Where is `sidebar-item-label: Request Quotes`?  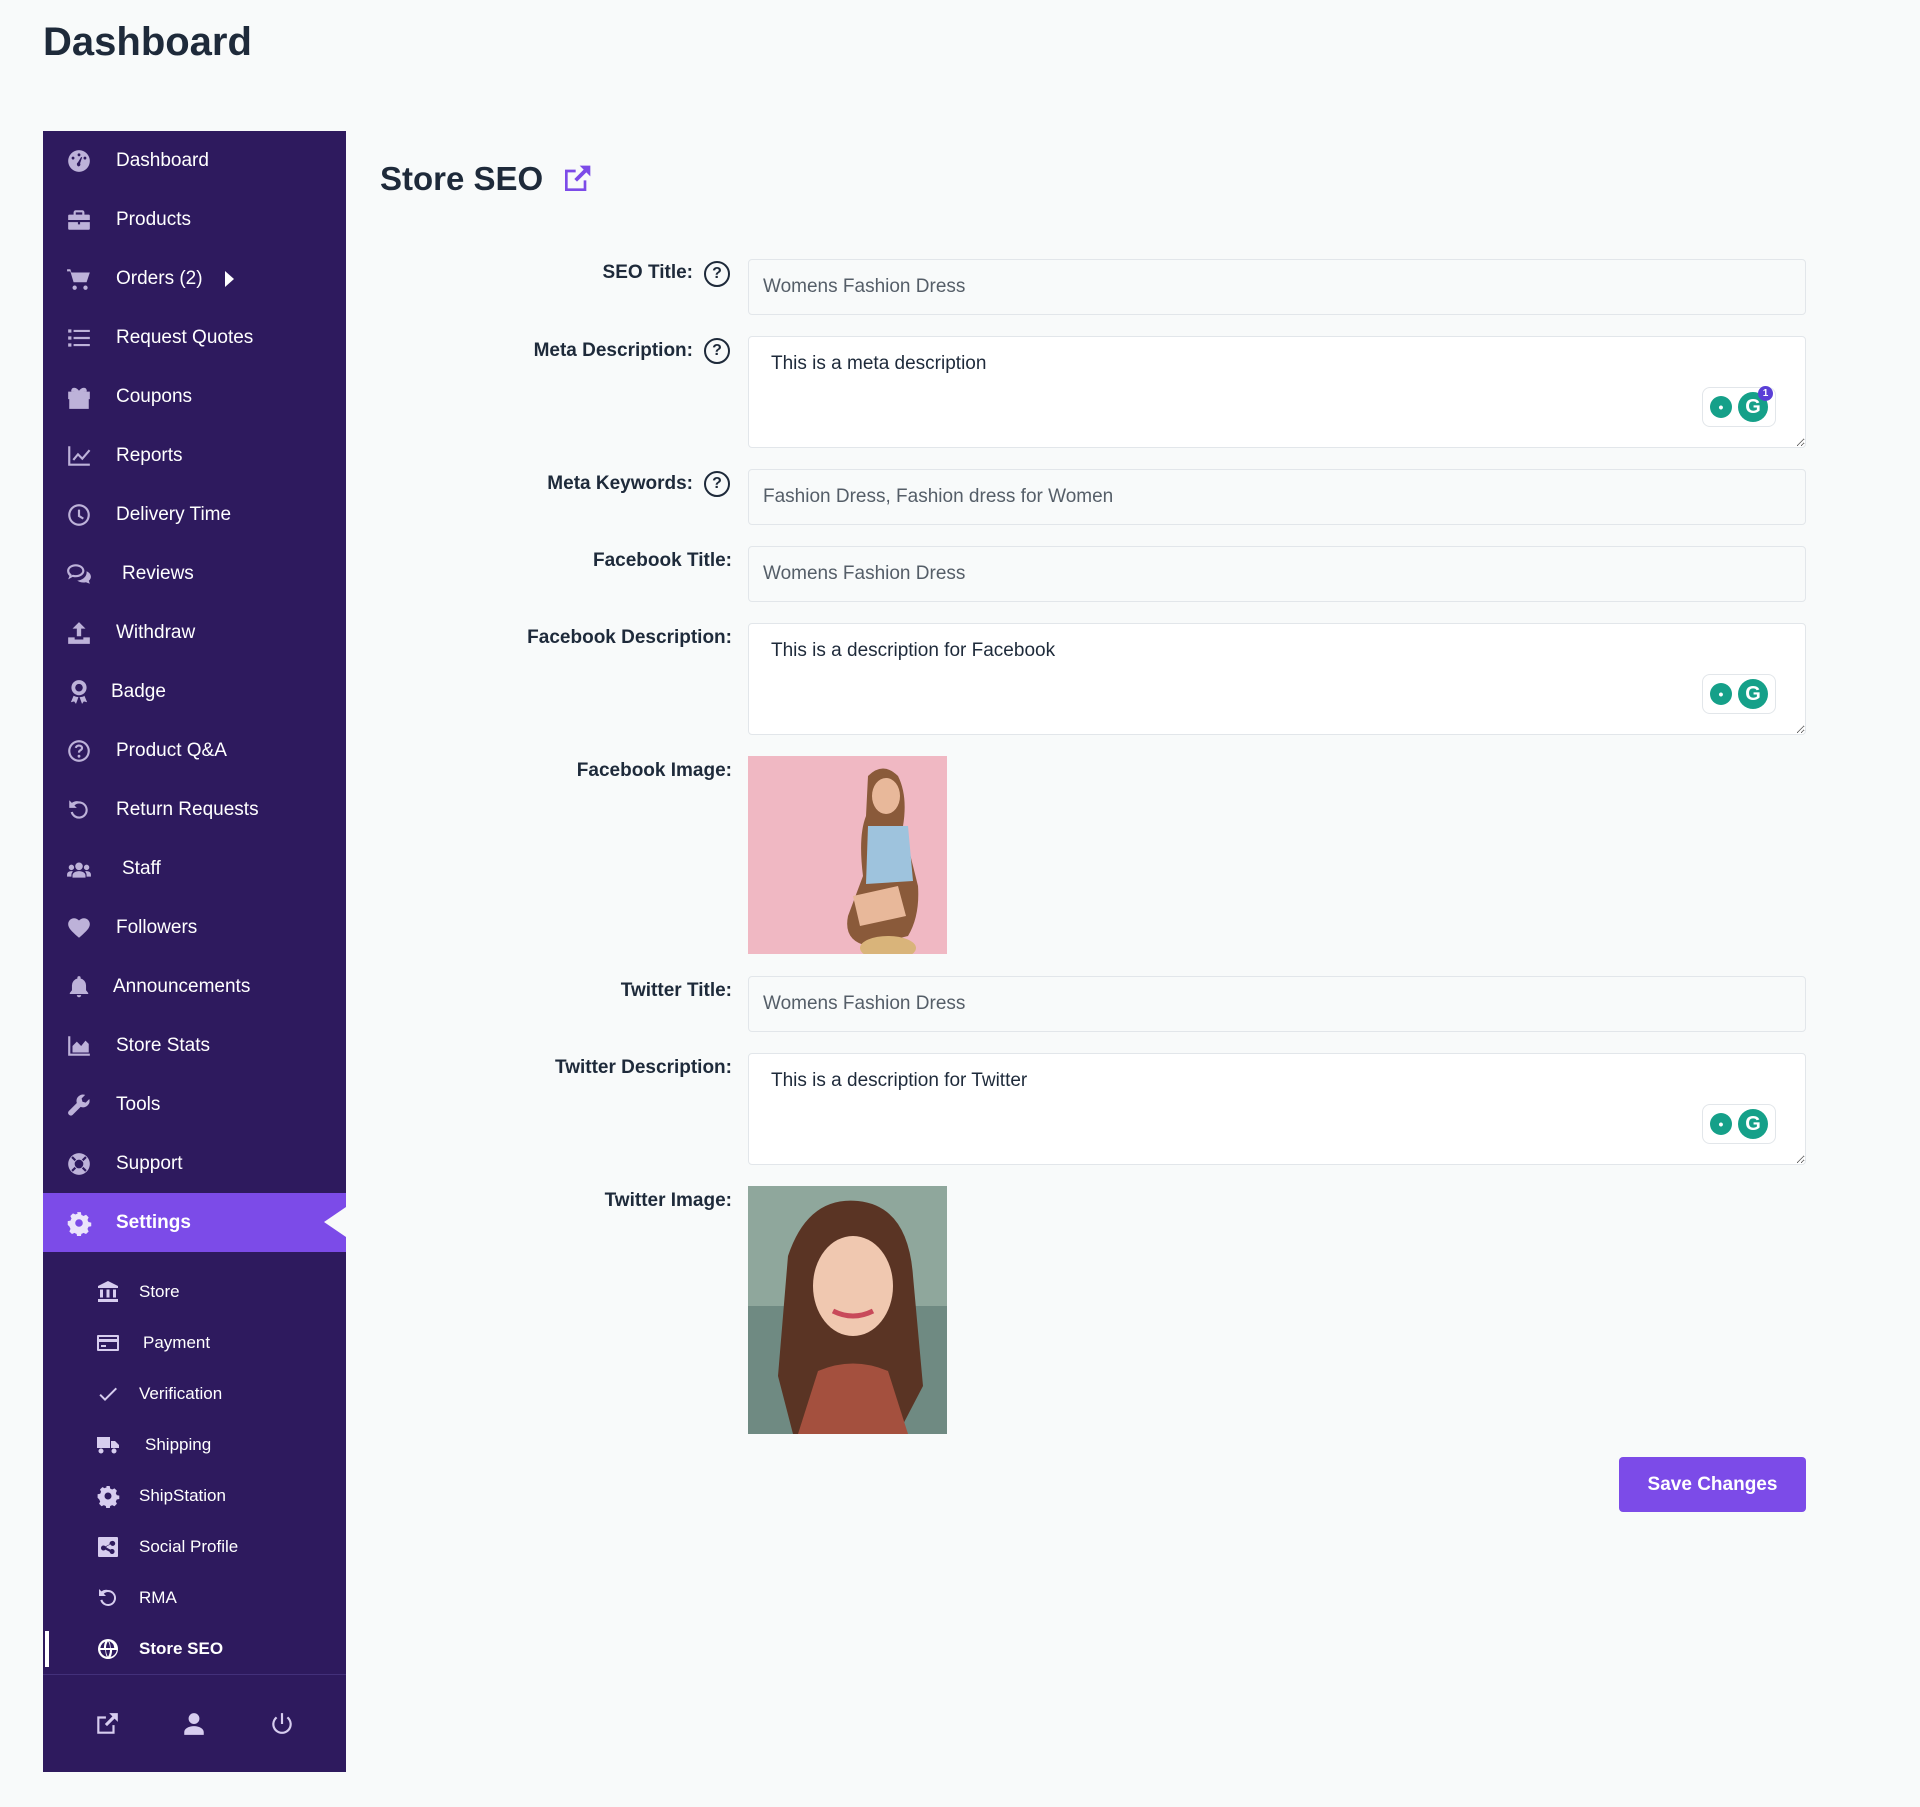
sidebar-item-label: Request Quotes is located at coordinates (185, 337).